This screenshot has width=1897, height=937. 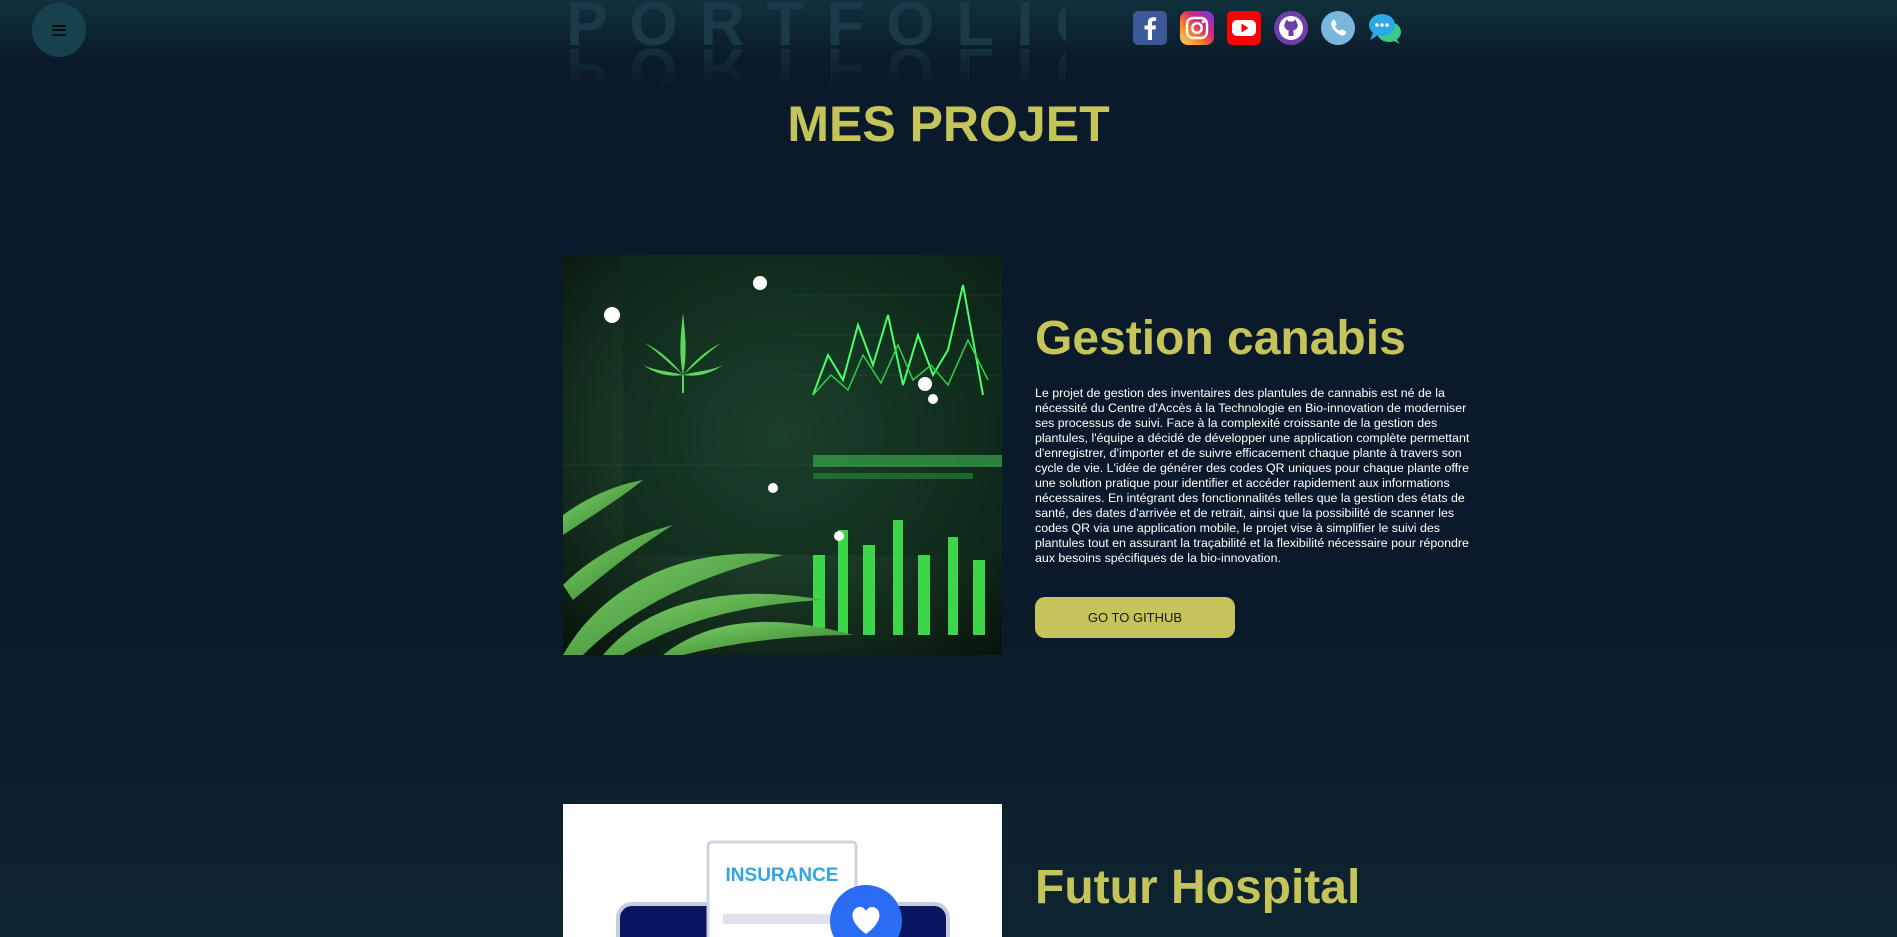 I want to click on menu-button, so click(x=59, y=30).